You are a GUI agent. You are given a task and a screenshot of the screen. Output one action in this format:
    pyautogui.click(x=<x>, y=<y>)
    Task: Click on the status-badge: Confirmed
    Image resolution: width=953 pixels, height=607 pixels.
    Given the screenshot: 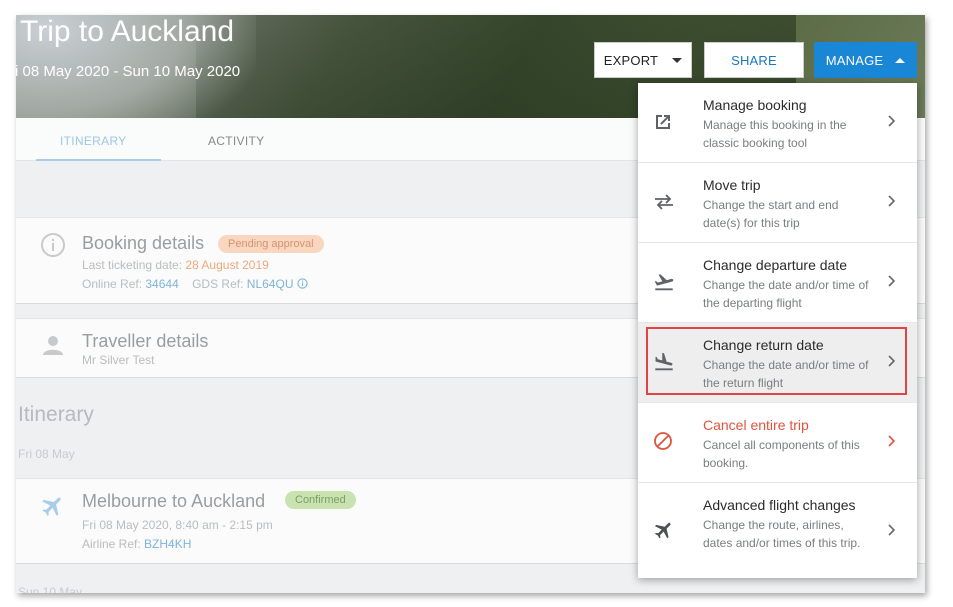 What is the action you would take?
    pyautogui.click(x=320, y=500)
    